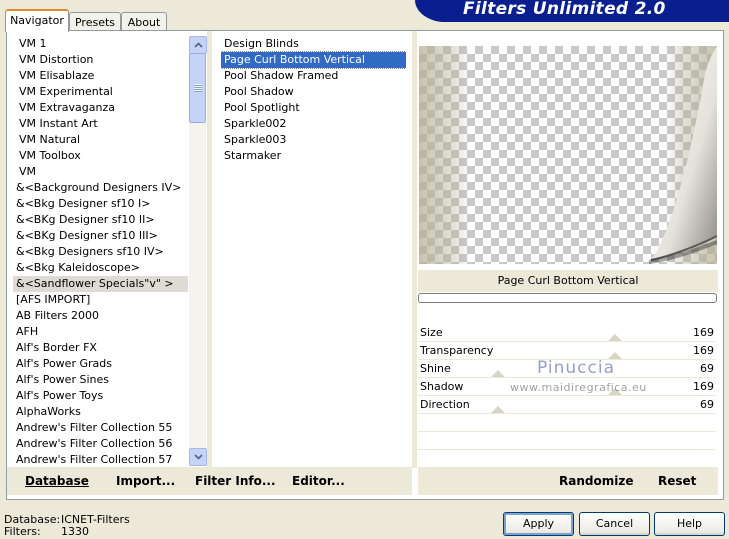 This screenshot has height=539, width=729. I want to click on filters-count-label: Filters:, so click(22, 531).